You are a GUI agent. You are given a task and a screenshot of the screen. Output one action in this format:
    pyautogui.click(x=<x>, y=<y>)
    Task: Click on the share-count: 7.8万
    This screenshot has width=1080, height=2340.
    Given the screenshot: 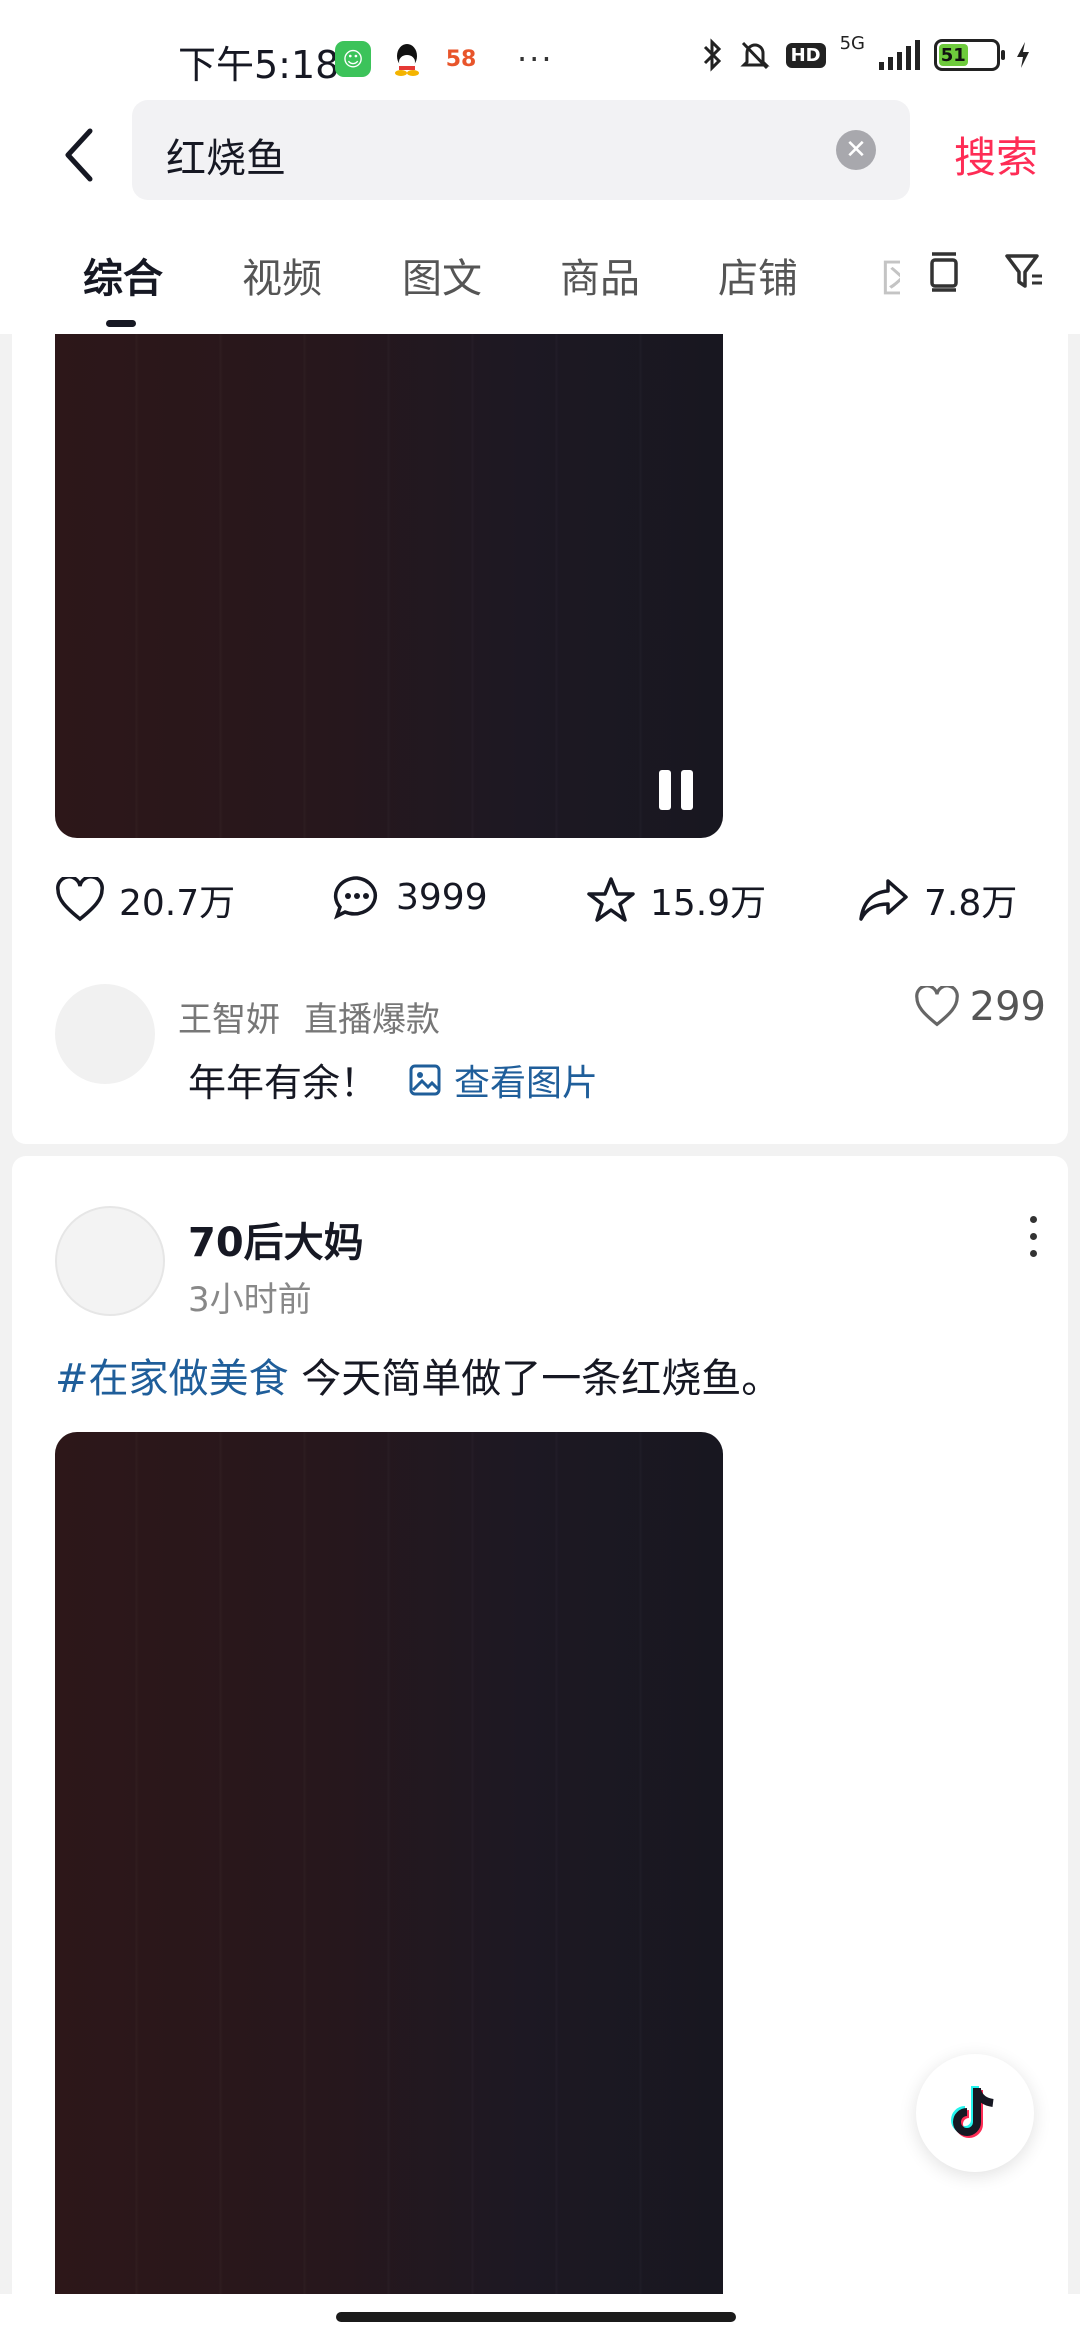 What is the action you would take?
    pyautogui.click(x=971, y=903)
    